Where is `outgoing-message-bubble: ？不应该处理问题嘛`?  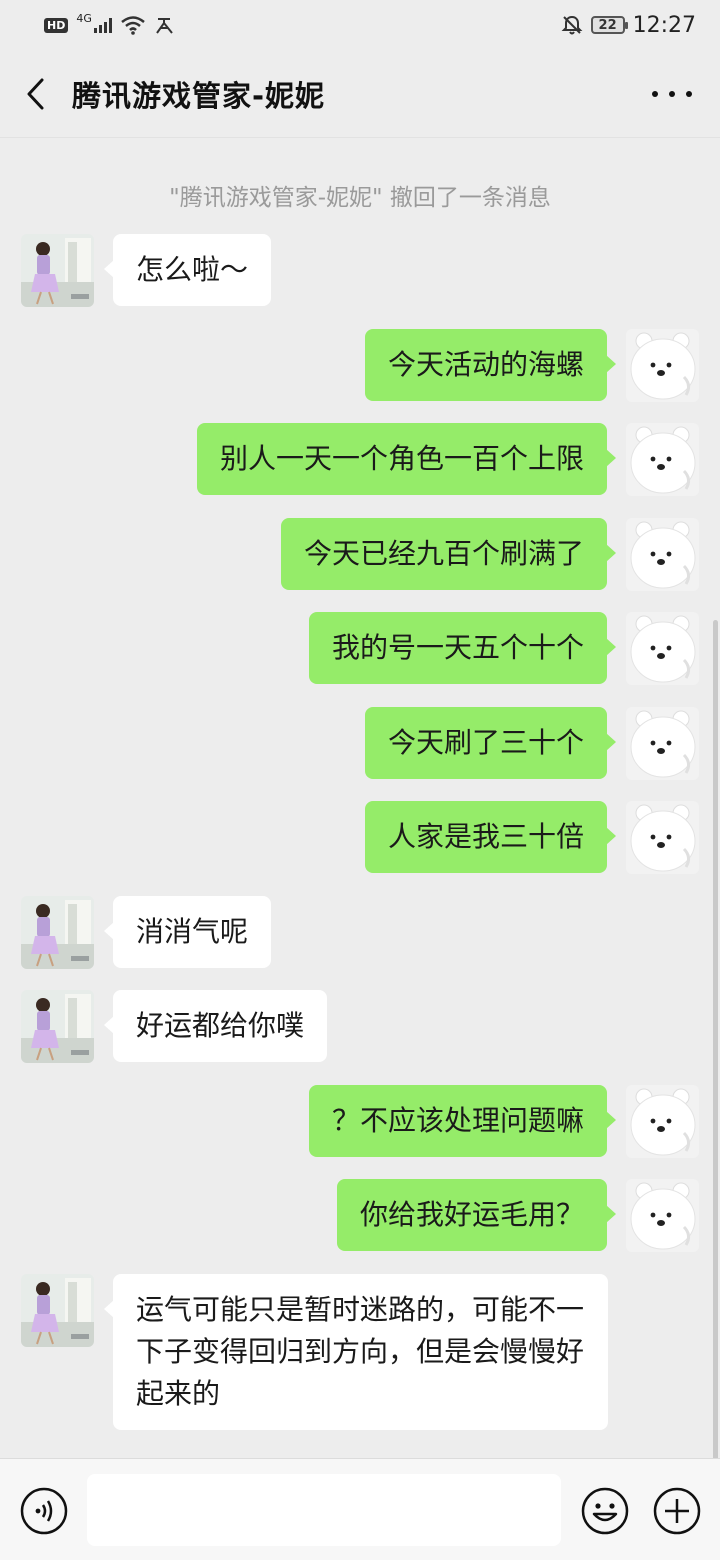 outgoing-message-bubble: ？不应该处理问题嘛 is located at coordinates (462, 1121).